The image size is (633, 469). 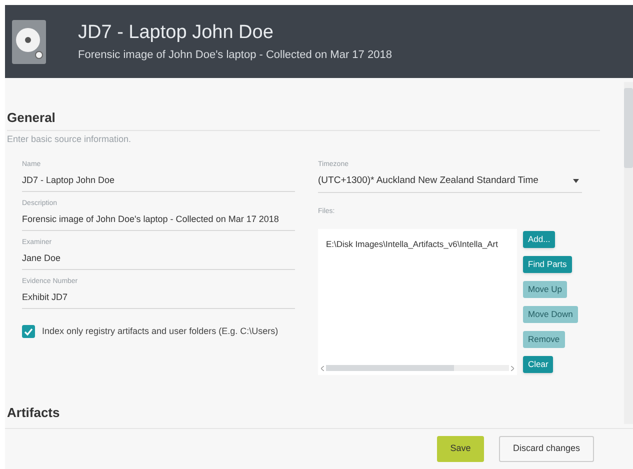 I want to click on source-title: JD7 - Laptop John Doe, so click(x=176, y=32).